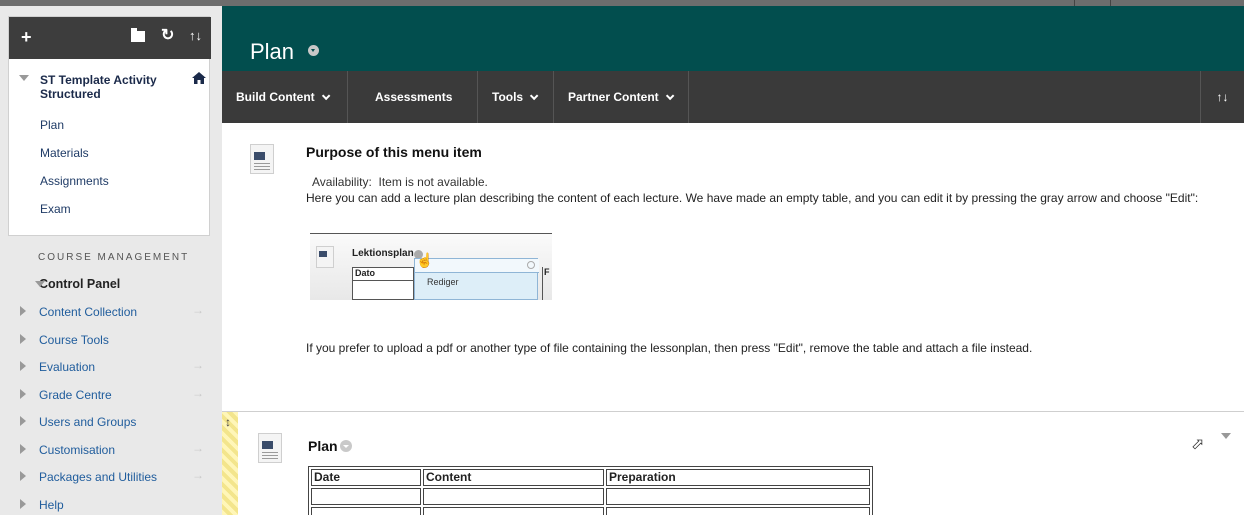  I want to click on home-icon, so click(199, 78).